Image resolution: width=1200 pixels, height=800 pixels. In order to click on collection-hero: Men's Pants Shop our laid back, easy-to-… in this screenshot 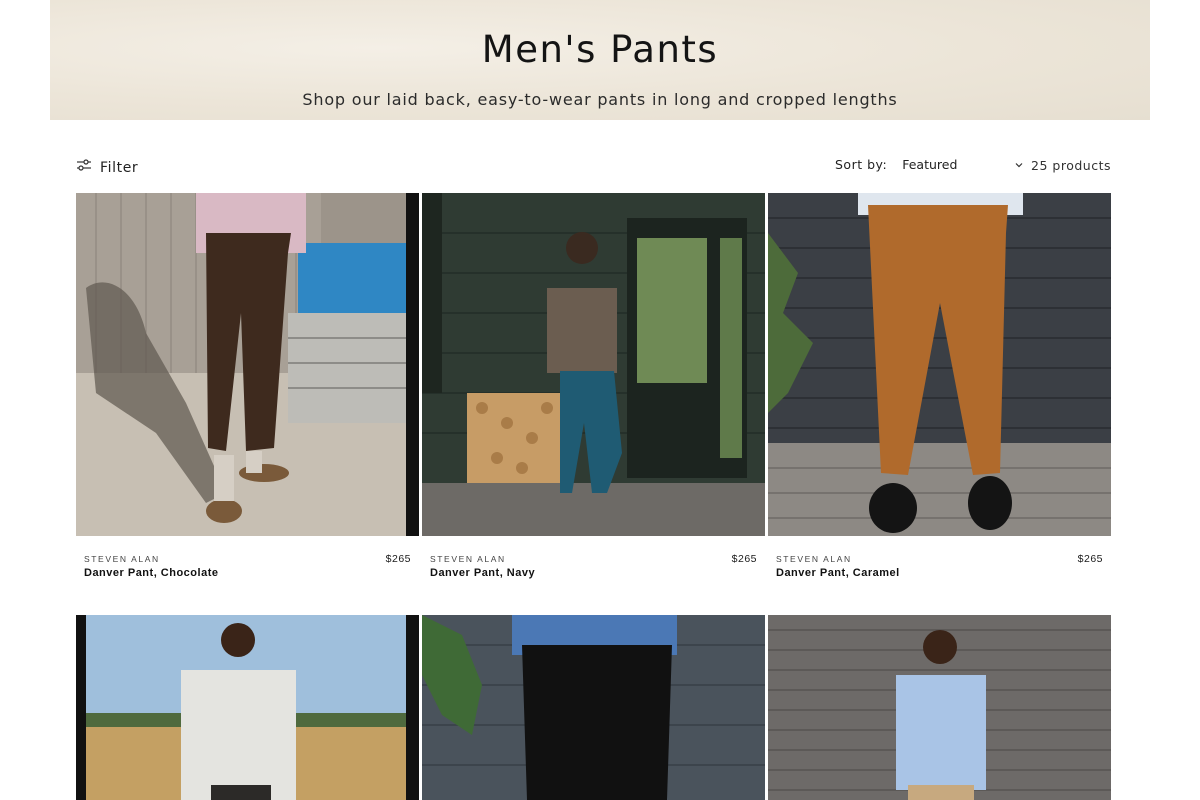, I will do `click(600, 60)`.